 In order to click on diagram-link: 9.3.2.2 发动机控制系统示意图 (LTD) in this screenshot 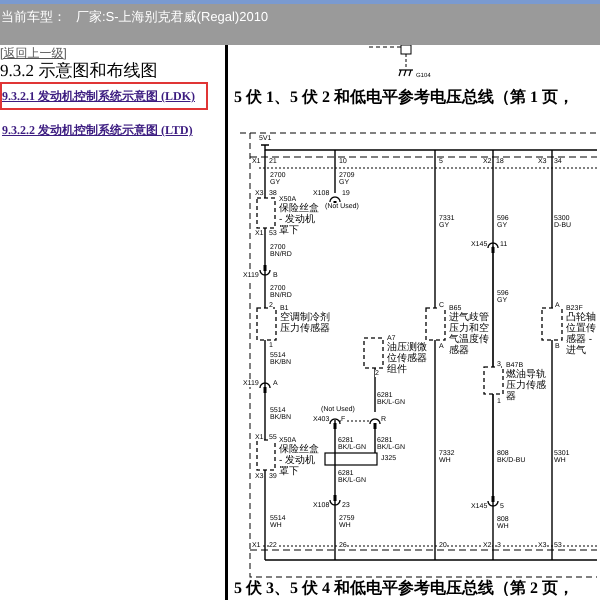, I will do `click(104, 130)`.